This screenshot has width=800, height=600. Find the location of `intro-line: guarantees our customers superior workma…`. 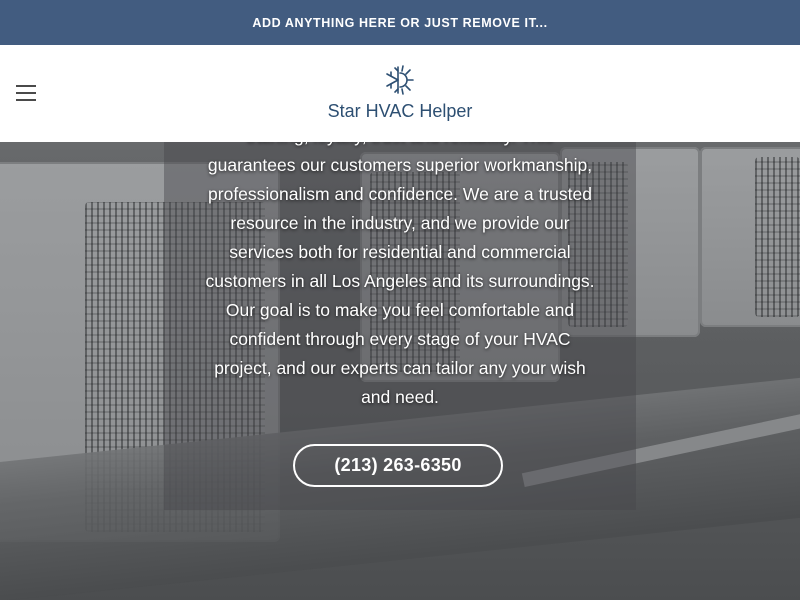

intro-line: guarantees our customers superior workma… is located at coordinates (400, 165).